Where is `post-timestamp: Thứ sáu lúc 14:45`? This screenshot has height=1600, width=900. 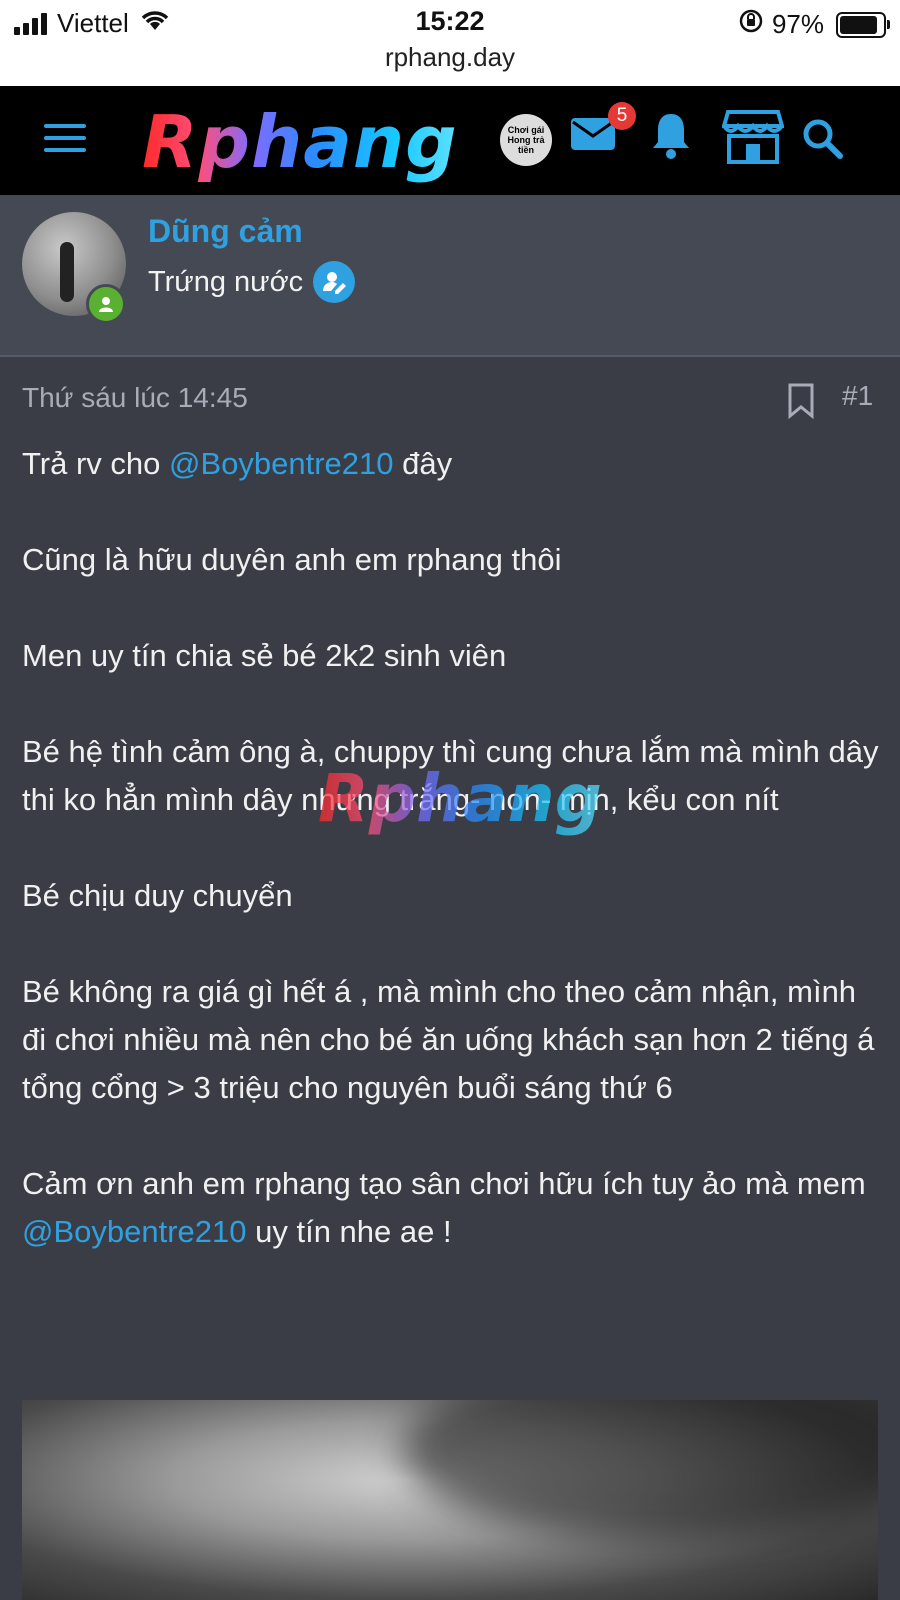
post-timestamp: Thứ sáu lúc 14:45 is located at coordinates (135, 398).